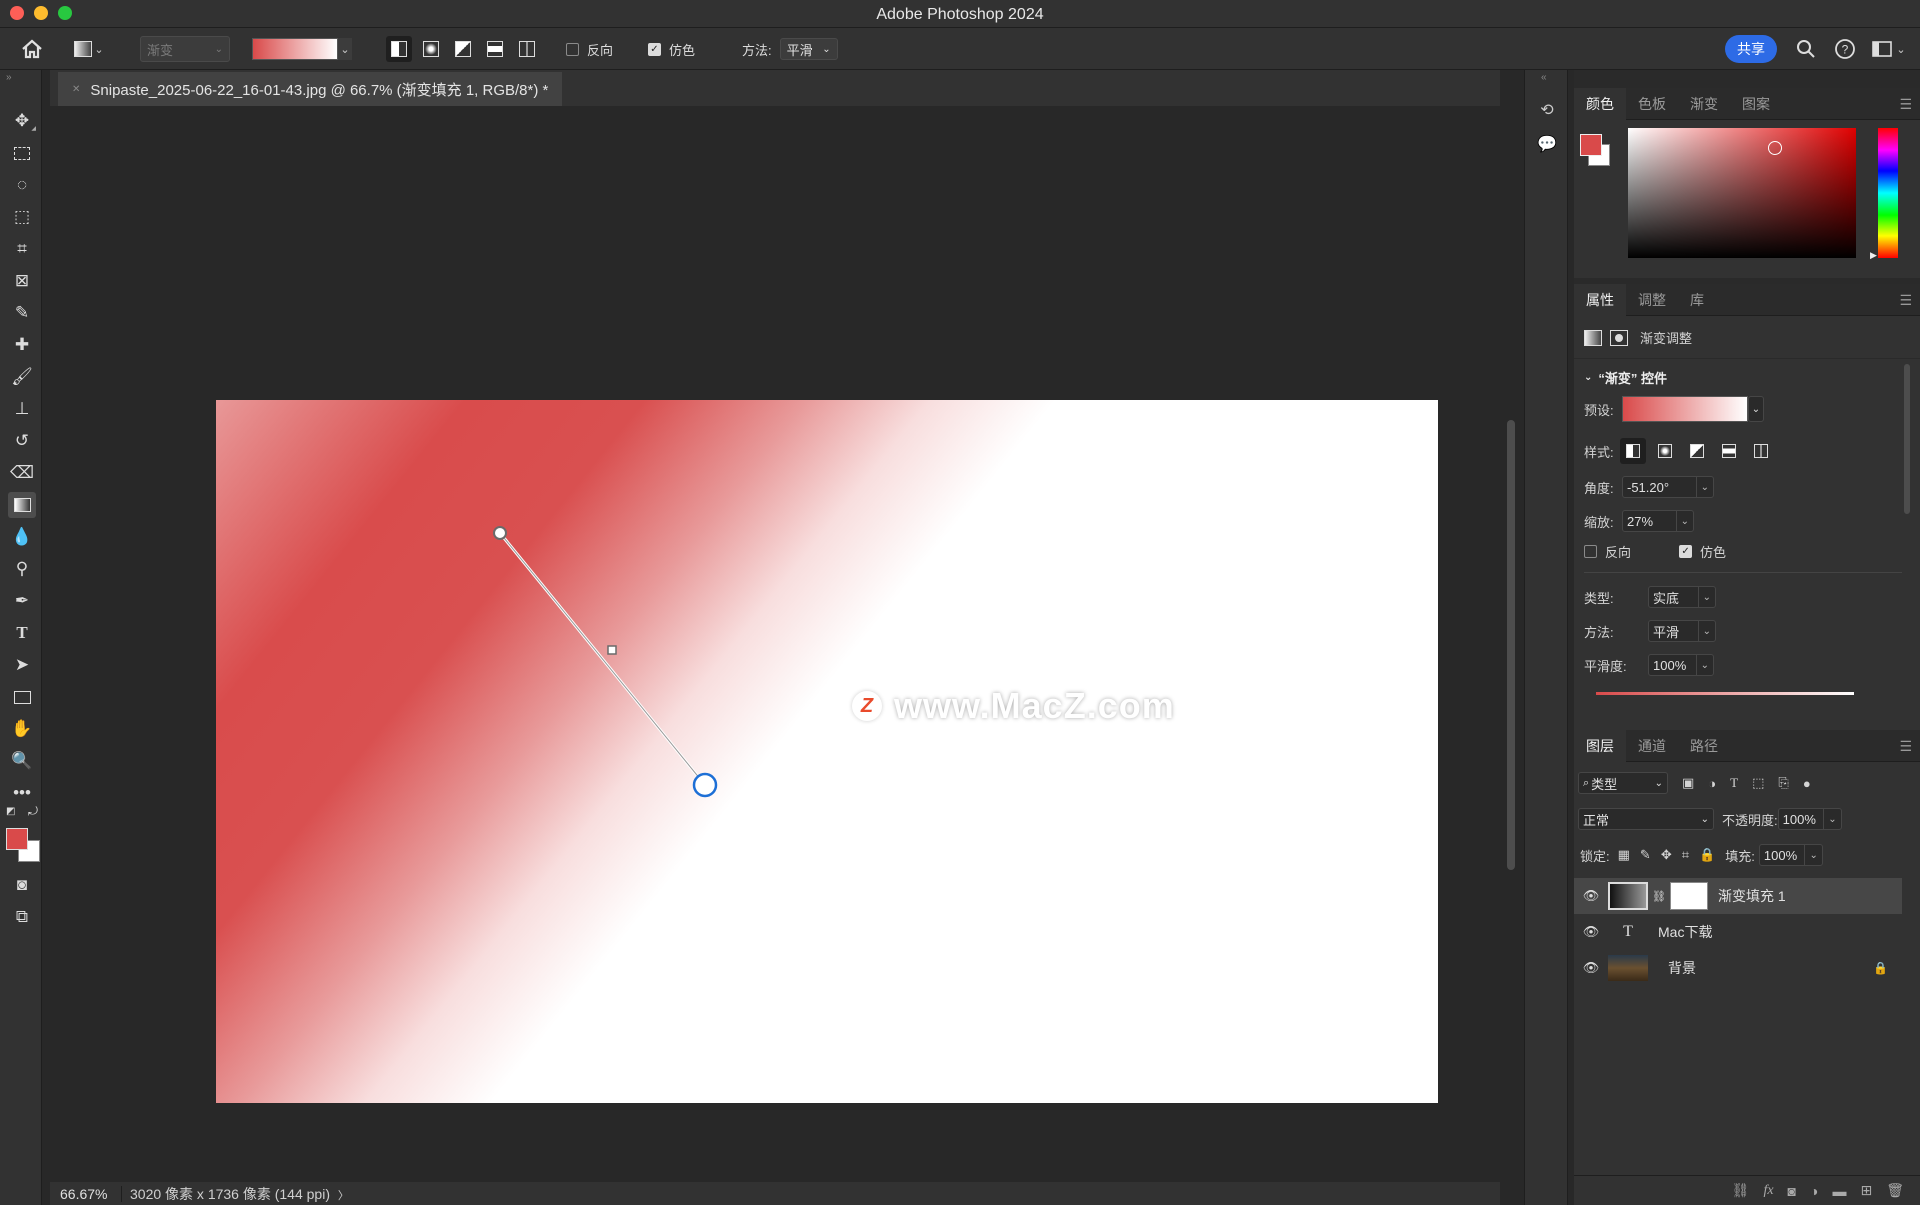  Describe the element at coordinates (1652, 746) in the screenshot. I see `tab-channels: 通道` at that location.